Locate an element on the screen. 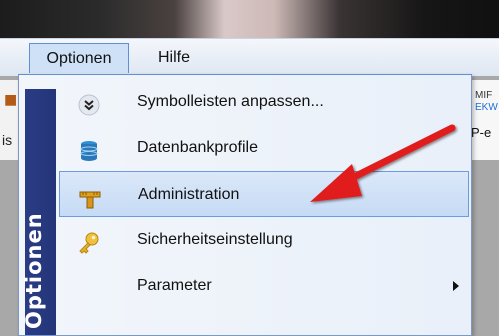  menu-item-label: Administration is located at coordinates (189, 194).